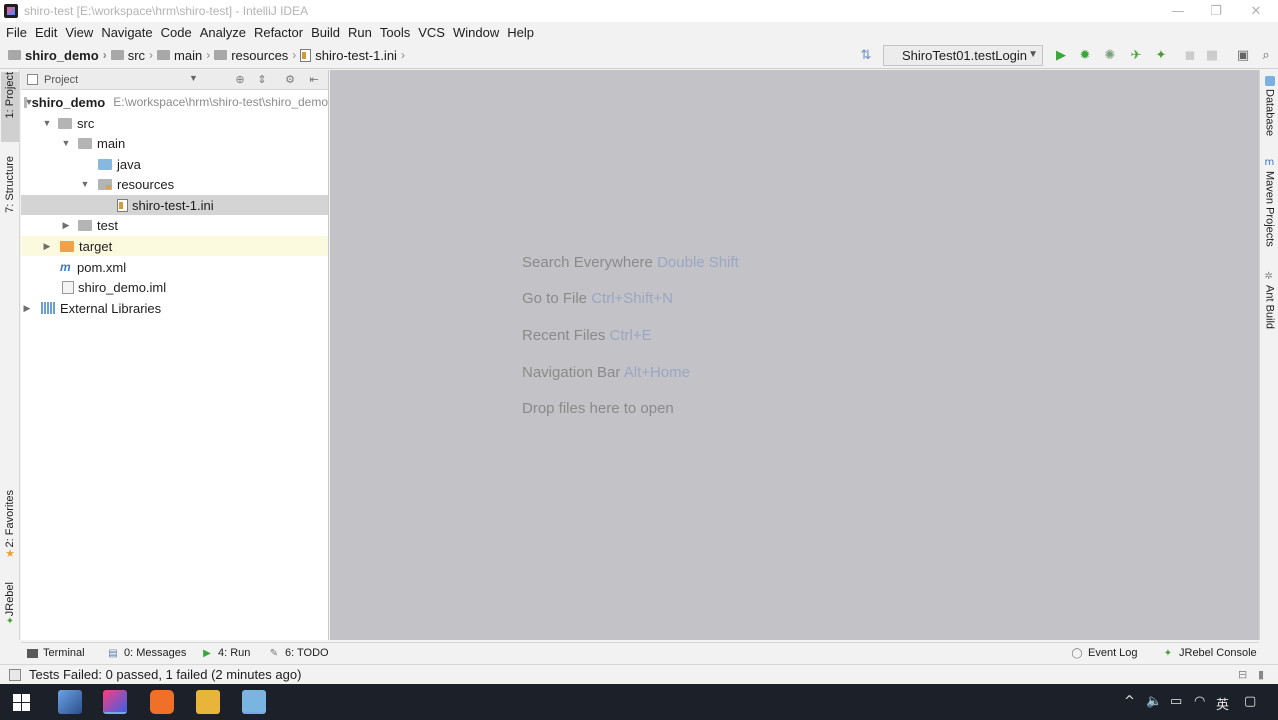 The image size is (1278, 720). Describe the element at coordinates (146, 653) in the screenshot. I see `tab-messages: ▤ 0: Messages` at that location.